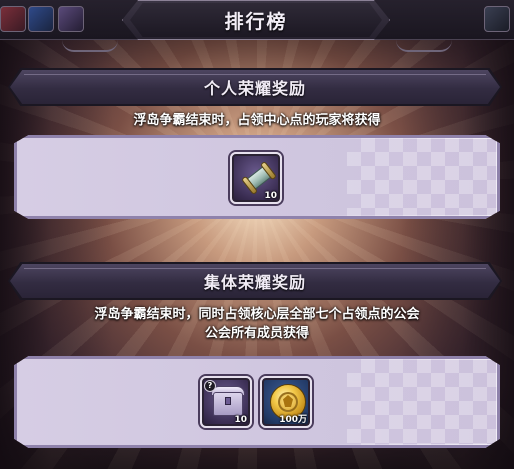 This screenshot has width=514, height=469. I want to click on personal-reward-description: 浮岛争霸结束时，占领中心点的玩家将获得, so click(257, 120).